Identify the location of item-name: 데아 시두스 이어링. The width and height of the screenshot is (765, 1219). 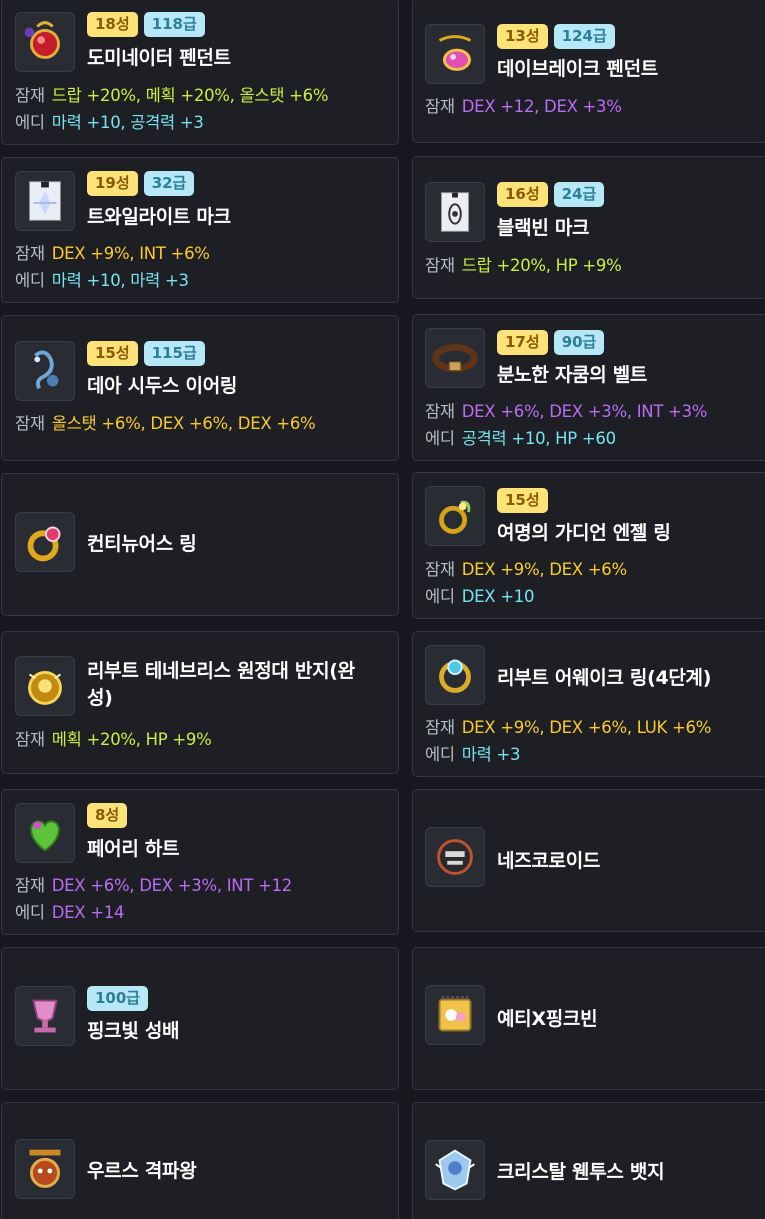
(162, 386).